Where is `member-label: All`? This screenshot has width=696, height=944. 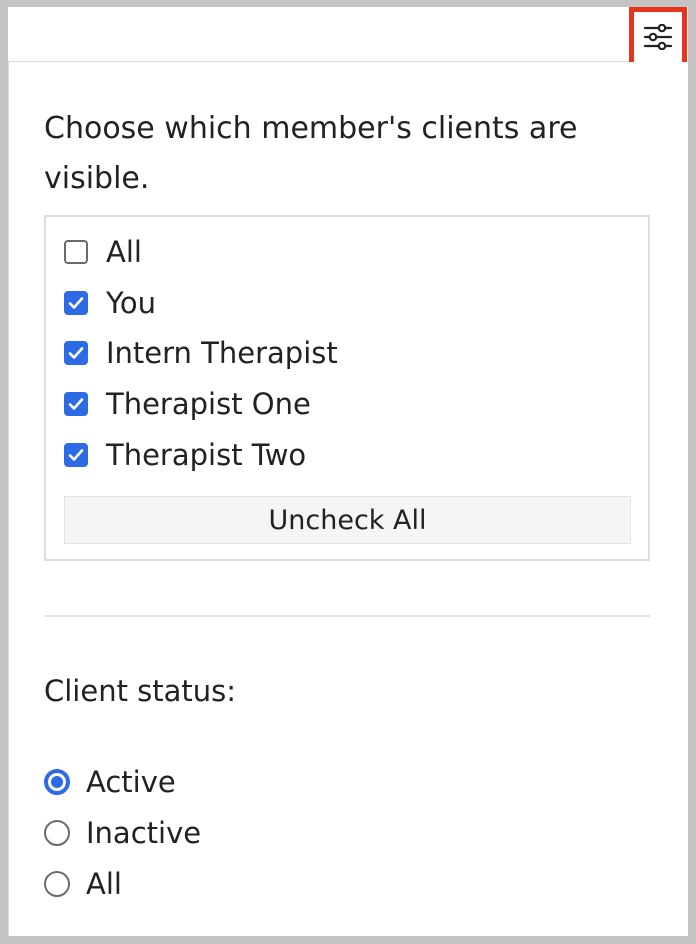 member-label: All is located at coordinates (124, 252).